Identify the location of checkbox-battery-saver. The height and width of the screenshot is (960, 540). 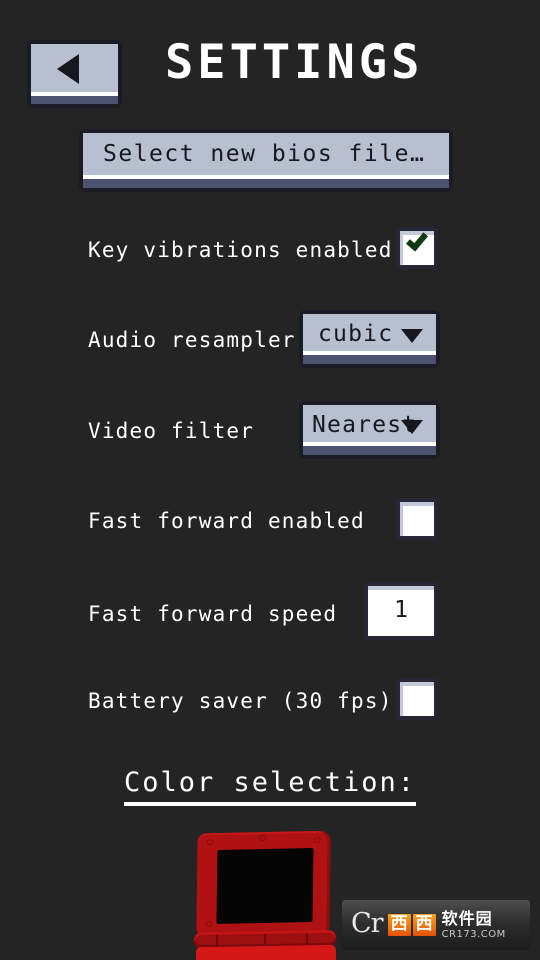
(417, 699).